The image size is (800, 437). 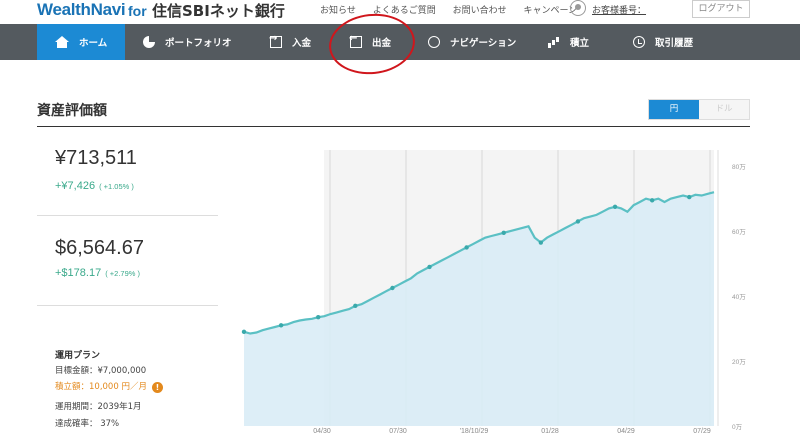 I want to click on nav-home-label: ホーム, so click(x=93, y=43).